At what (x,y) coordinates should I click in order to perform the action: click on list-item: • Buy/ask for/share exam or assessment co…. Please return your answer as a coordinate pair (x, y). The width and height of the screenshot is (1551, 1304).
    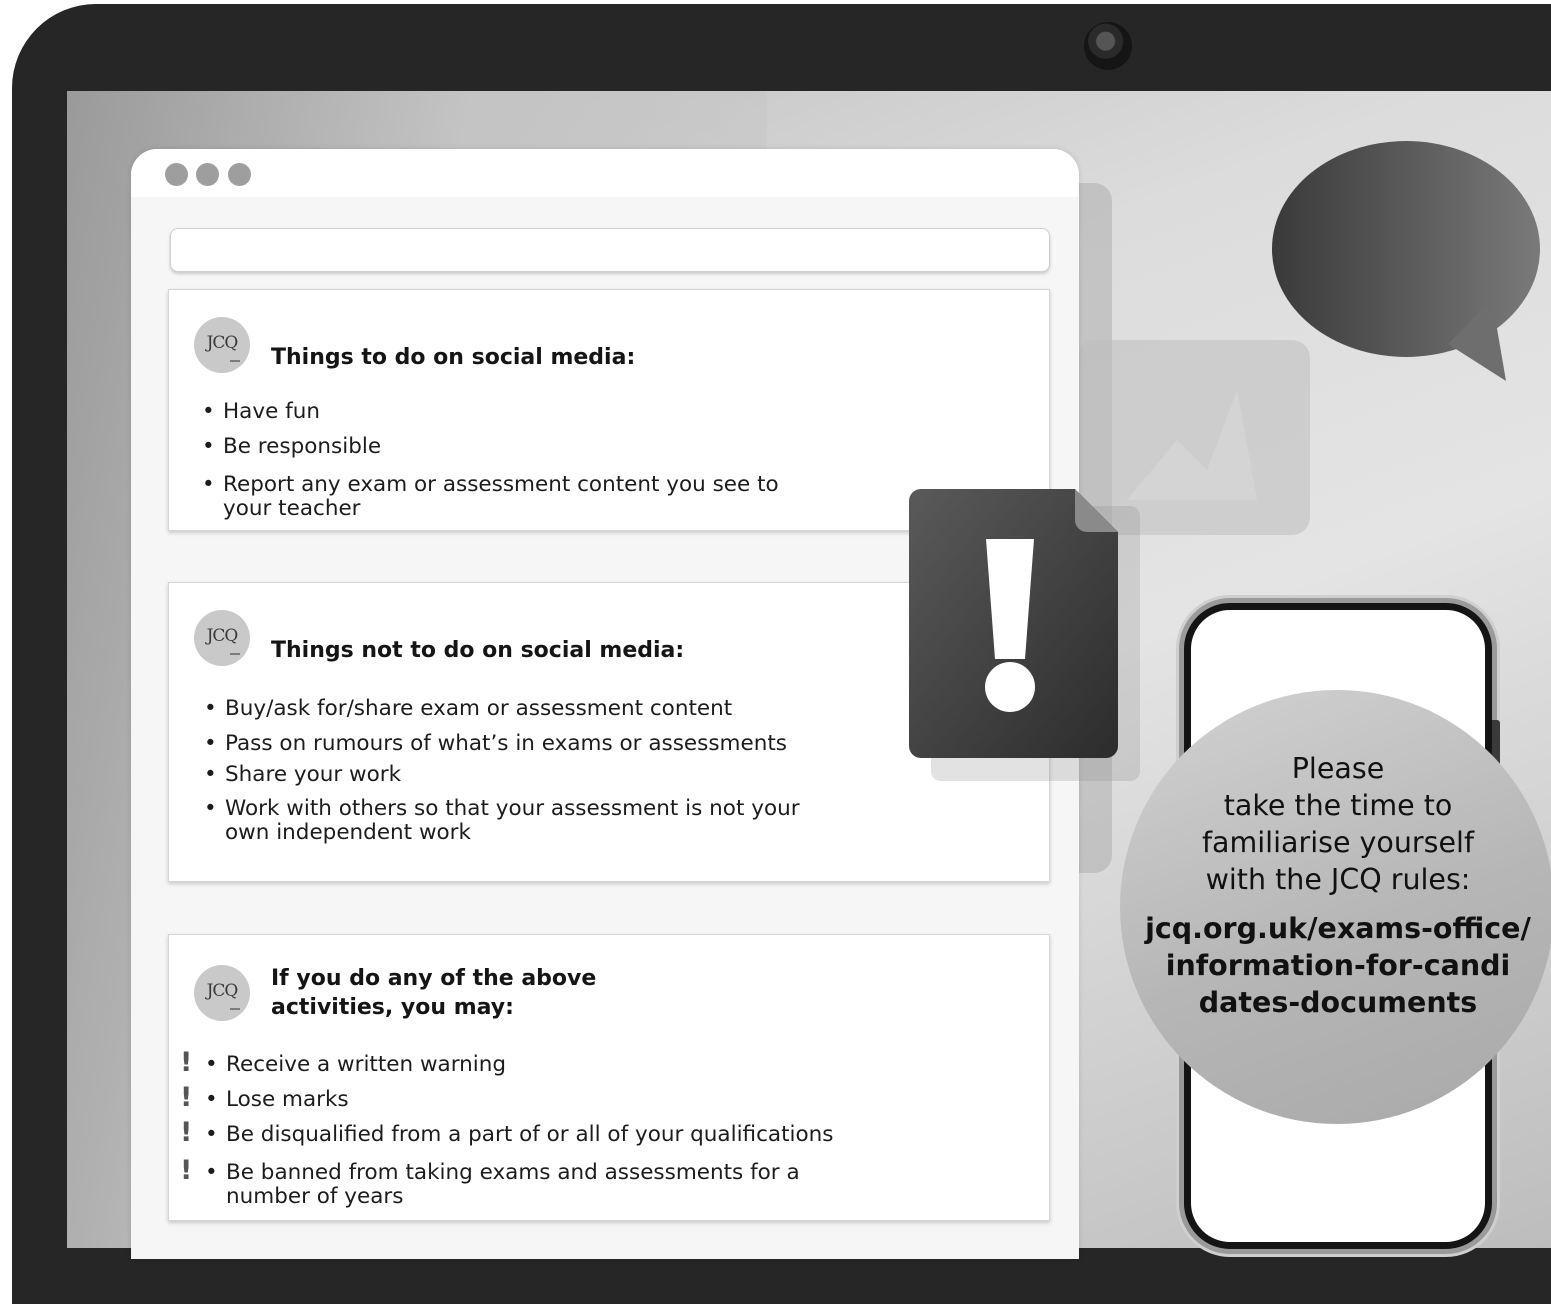
    Looking at the image, I should click on (468, 708).